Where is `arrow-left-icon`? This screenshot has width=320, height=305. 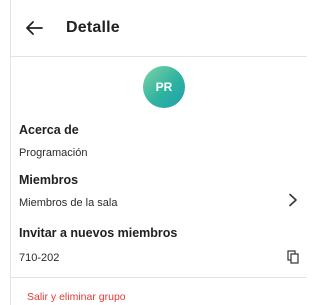
arrow-left-icon is located at coordinates (34, 28).